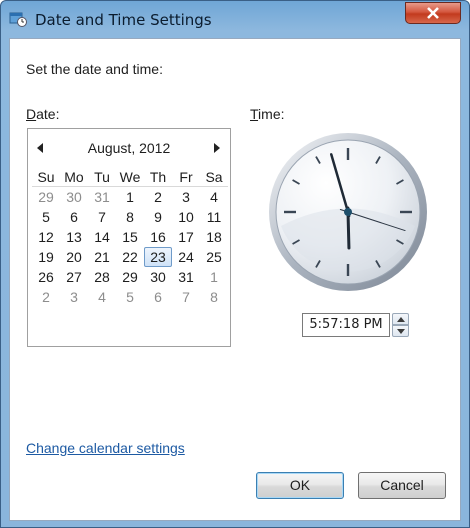 The width and height of the screenshot is (470, 528). Describe the element at coordinates (300, 485) in the screenshot. I see `ok-button: OK` at that location.